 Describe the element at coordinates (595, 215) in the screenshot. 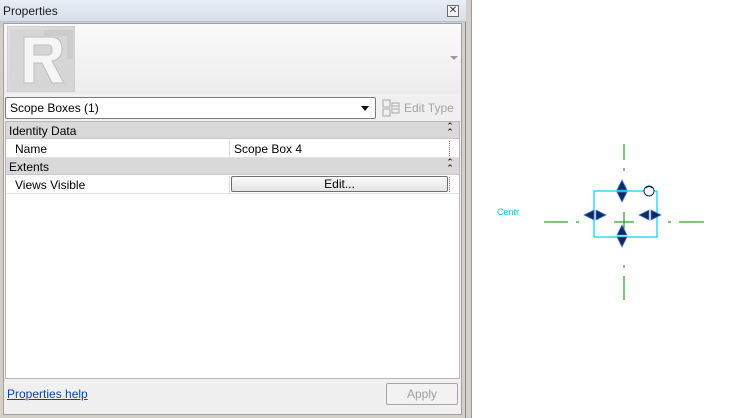

I see `left-drag-grip-icon` at that location.